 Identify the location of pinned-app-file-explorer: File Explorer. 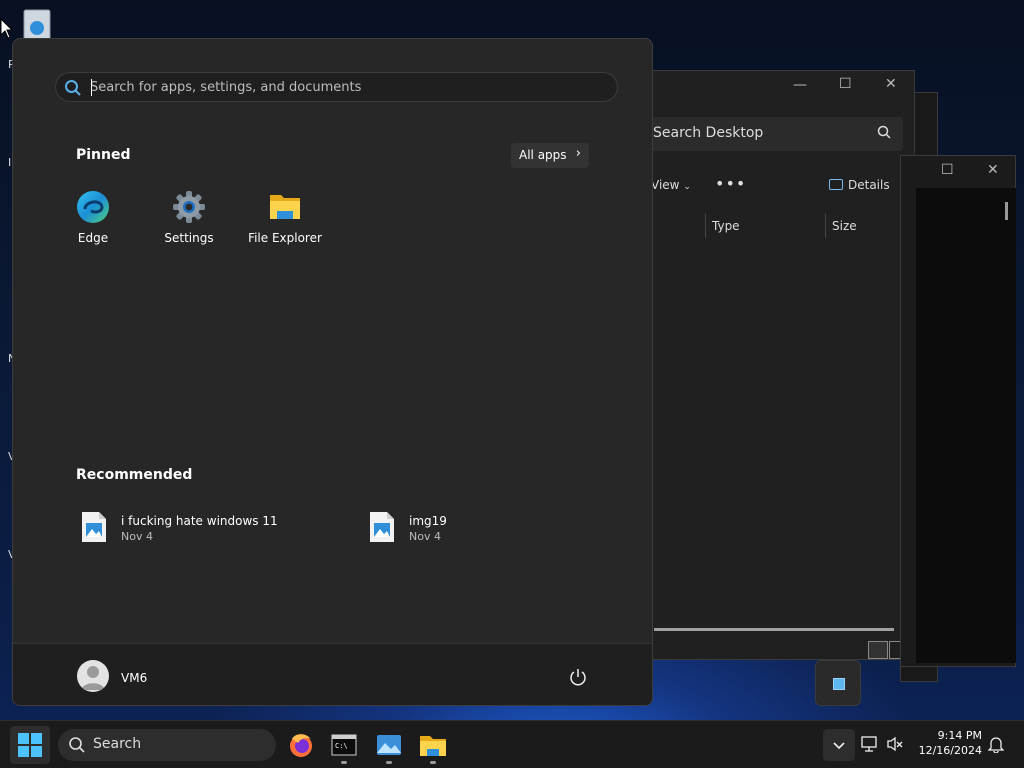
(285, 217).